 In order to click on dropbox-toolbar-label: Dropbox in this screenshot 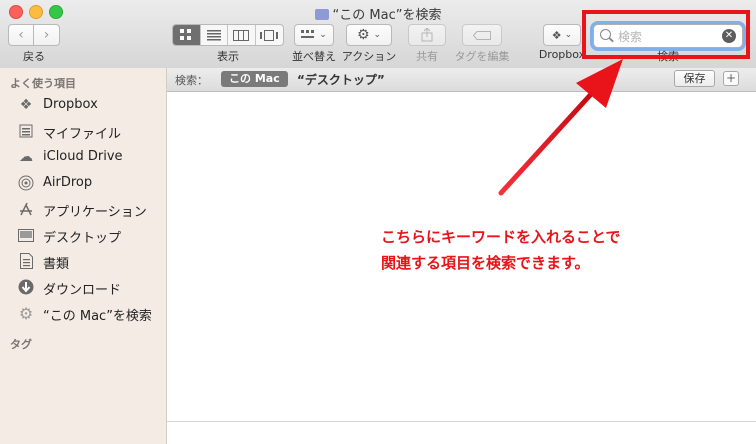, I will do `click(562, 54)`.